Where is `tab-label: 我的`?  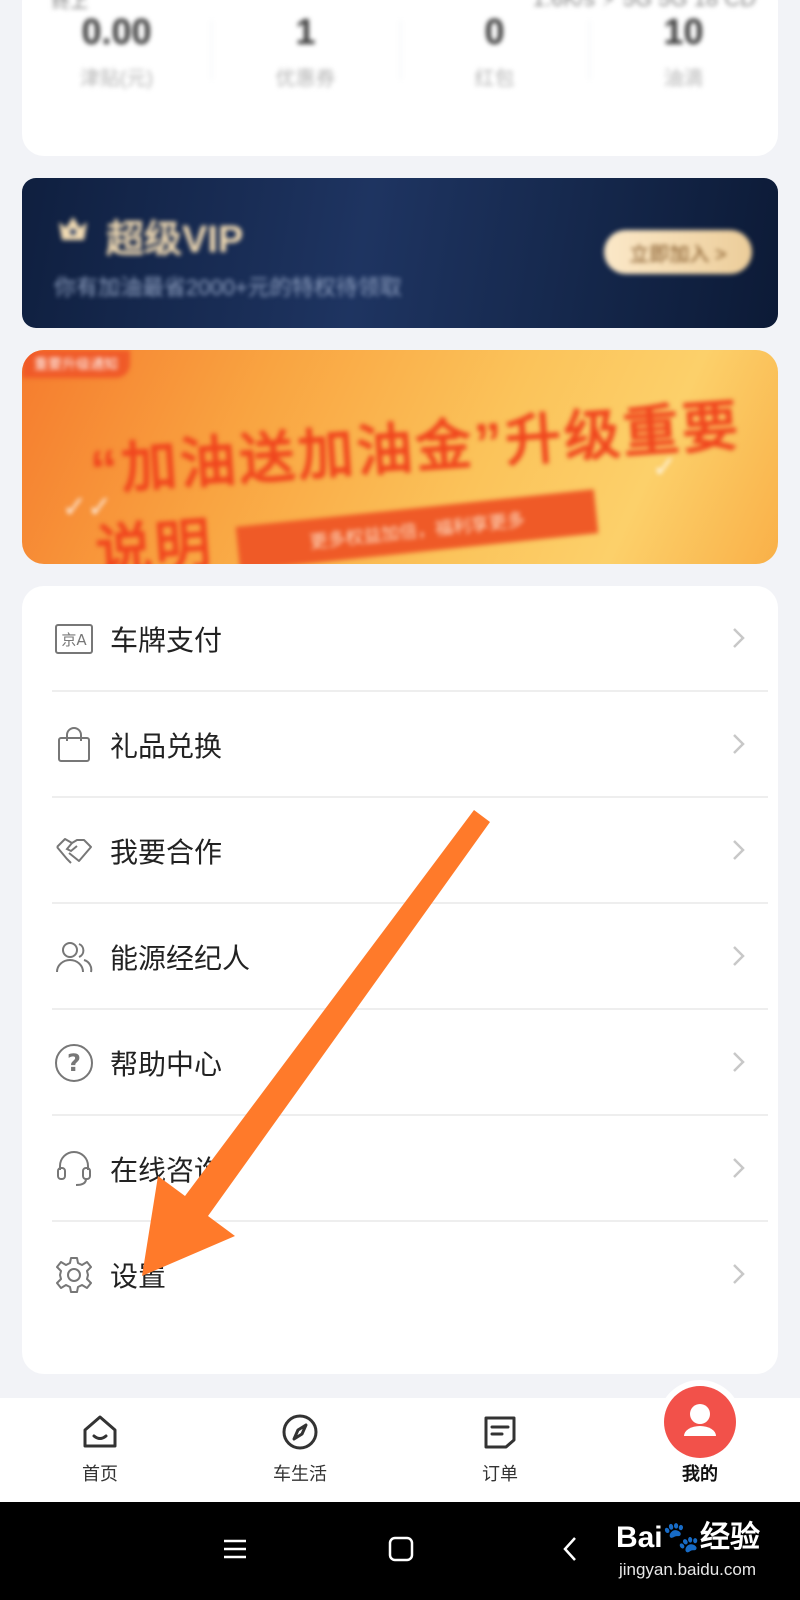 tab-label: 我的 is located at coordinates (700, 1474).